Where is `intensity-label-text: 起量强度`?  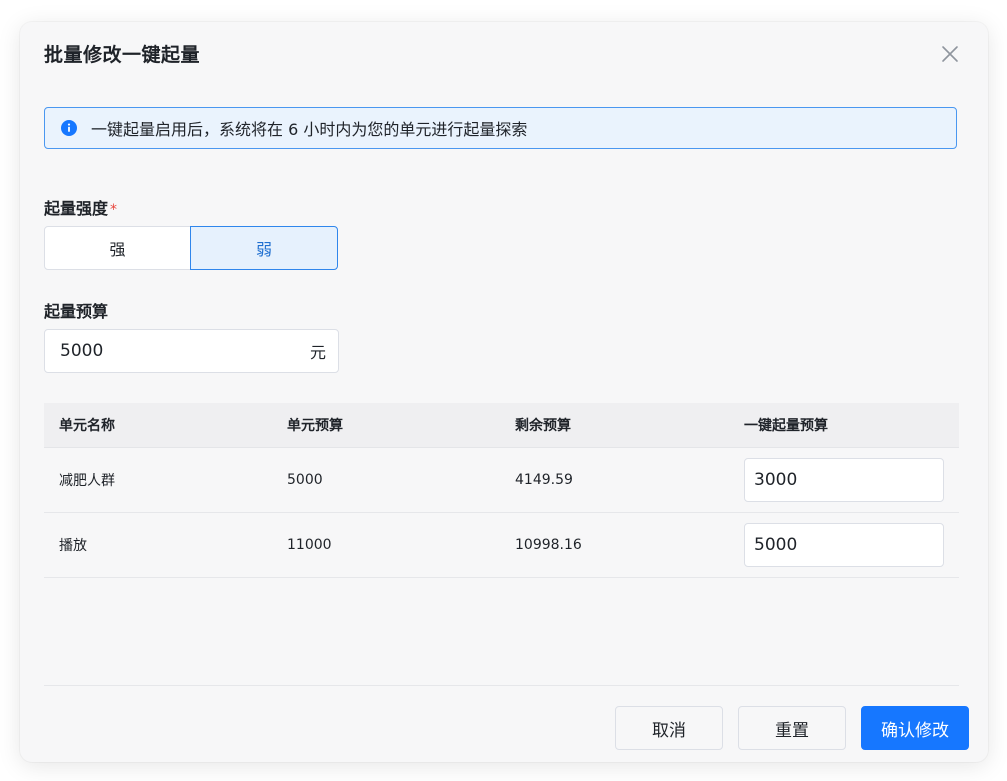
intensity-label-text: 起量强度 is located at coordinates (76, 208).